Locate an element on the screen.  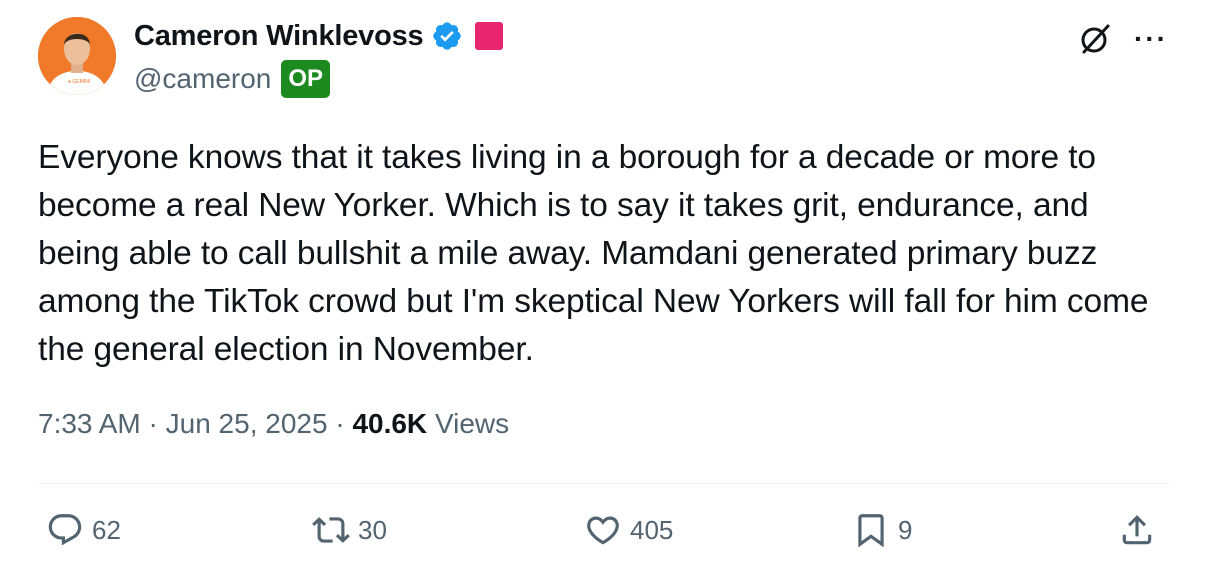
grok-icon is located at coordinates (1095, 39).